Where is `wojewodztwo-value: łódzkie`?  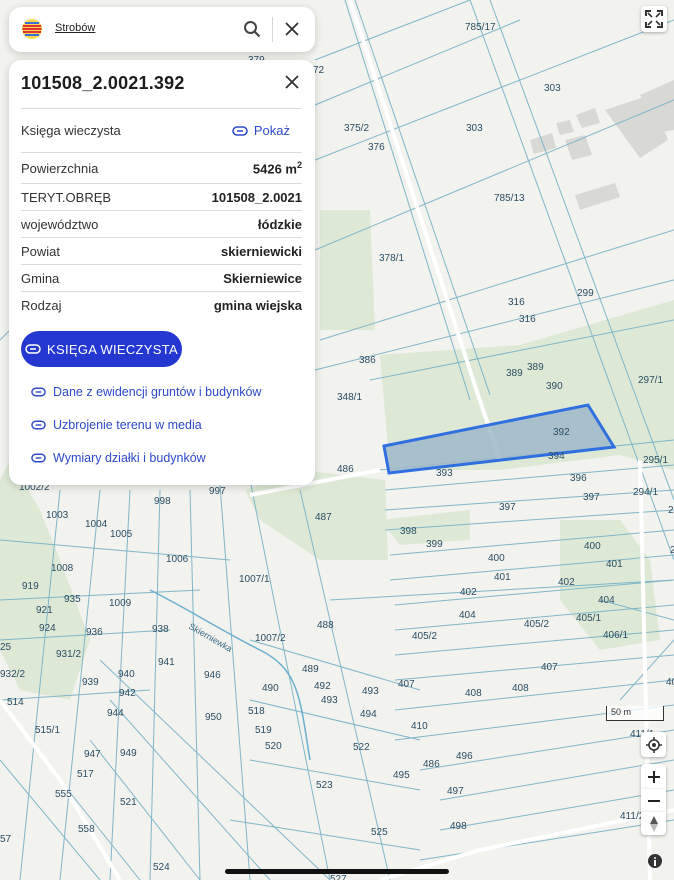 wojewodztwo-value: łódzkie is located at coordinates (279, 224).